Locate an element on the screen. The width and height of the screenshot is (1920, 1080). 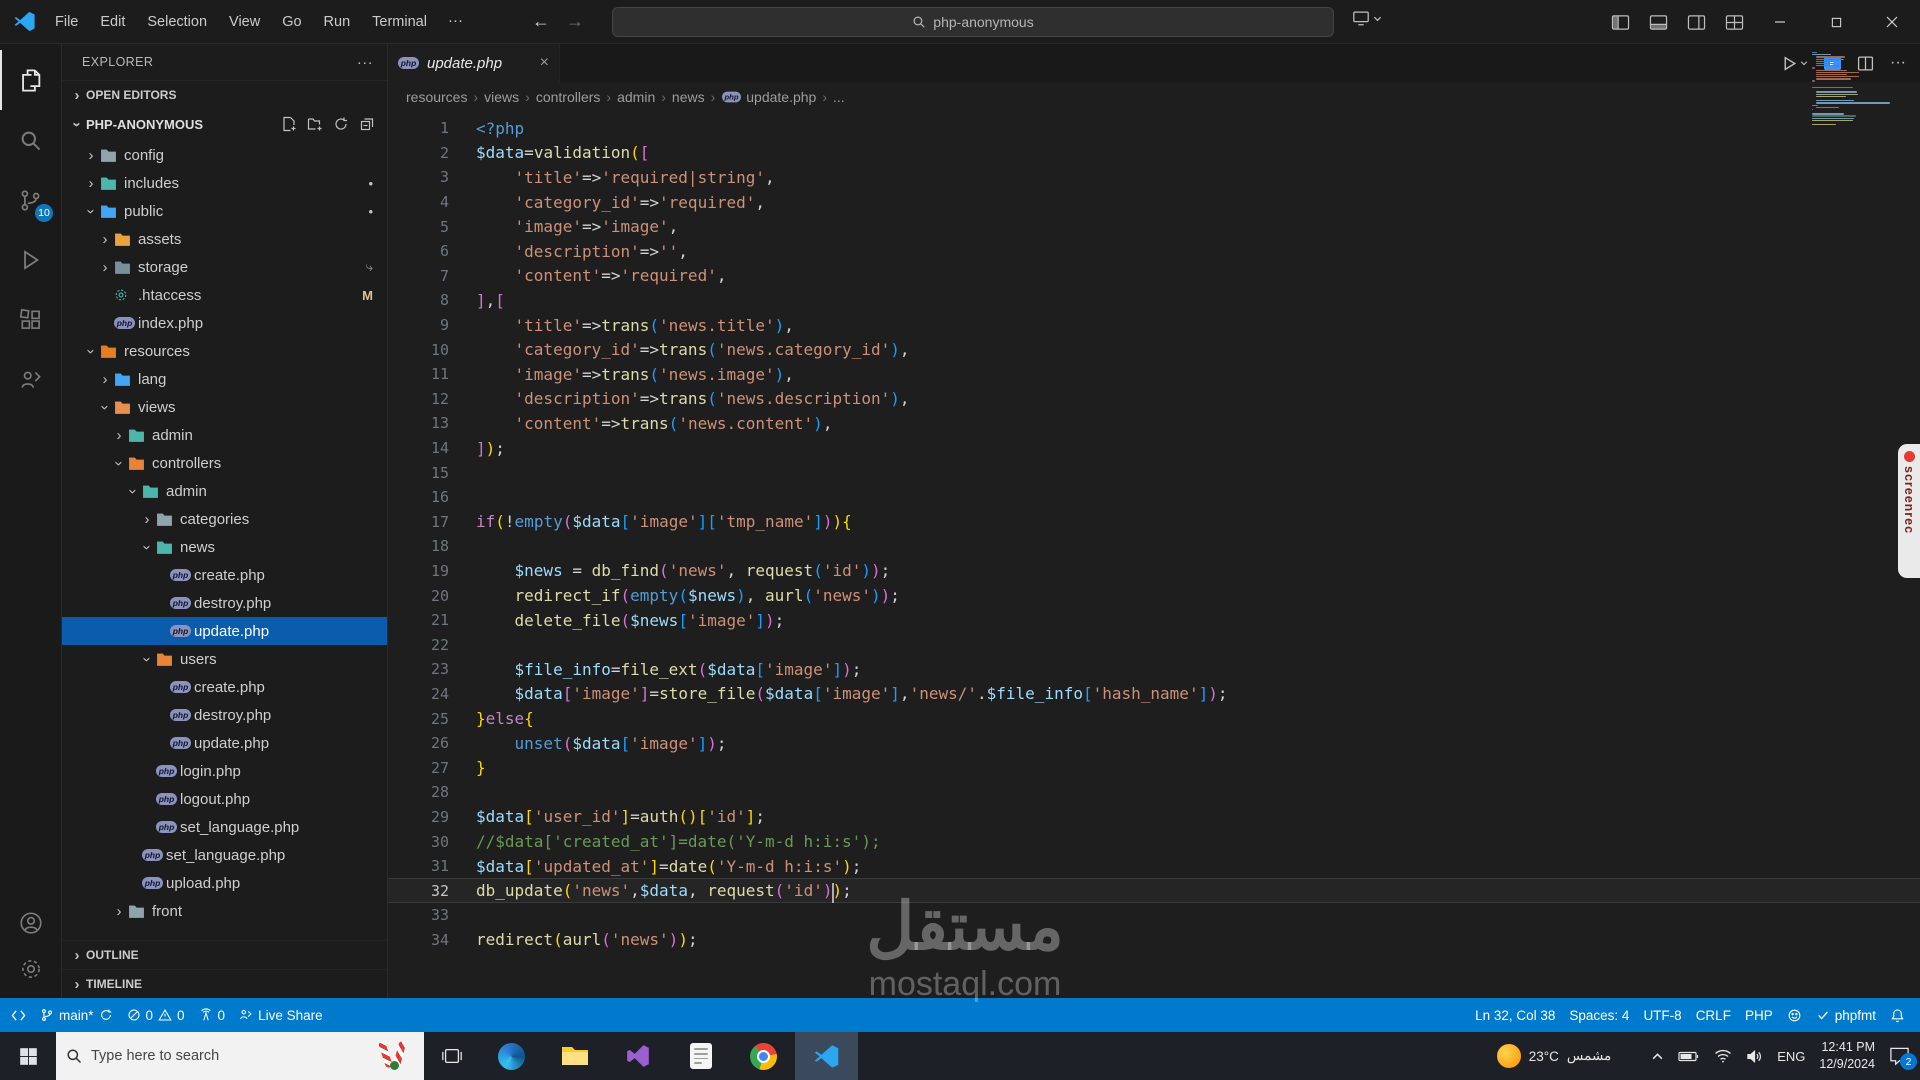
taskbar-search-box is located at coordinates (240, 1056).